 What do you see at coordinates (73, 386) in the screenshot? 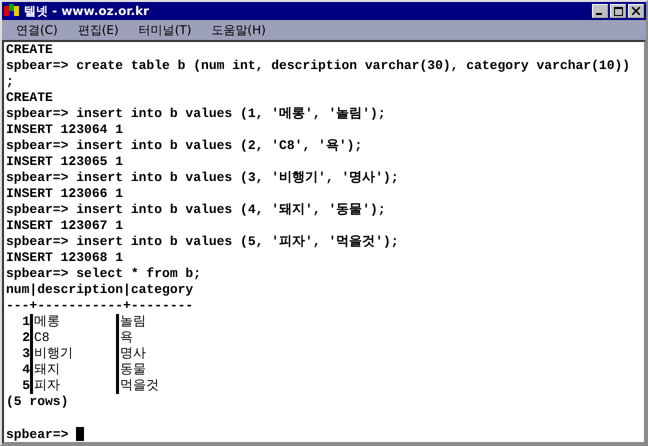
I see `table-cell: 피자` at bounding box center [73, 386].